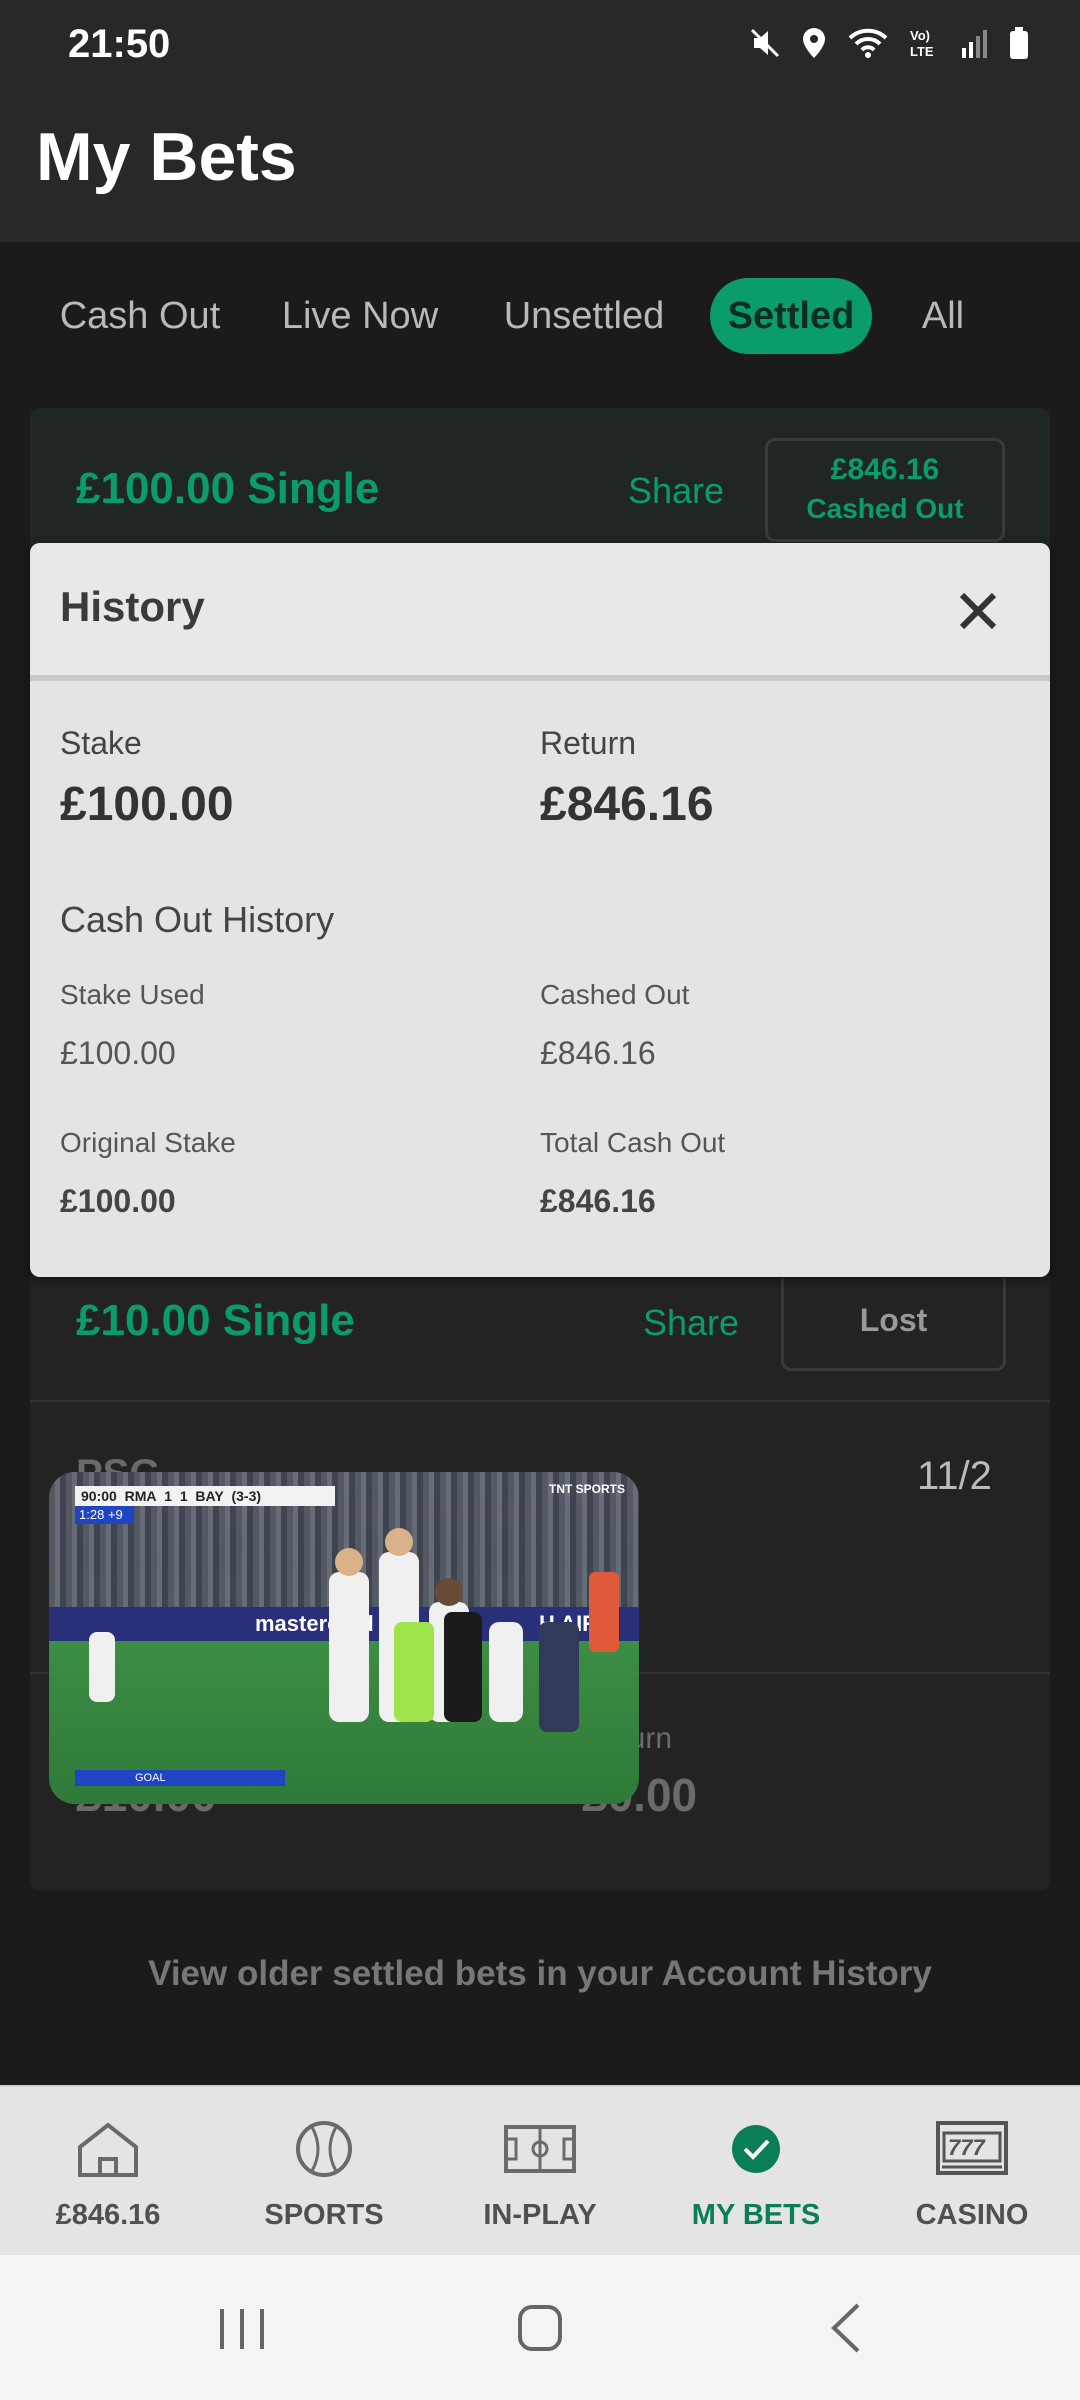  I want to click on nav-item-casino: 777 CASINO, so click(972, 2172).